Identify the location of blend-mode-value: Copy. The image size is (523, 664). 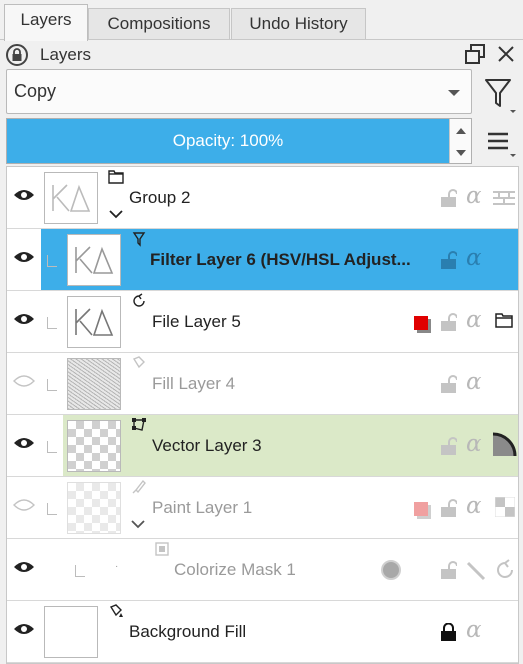
(35, 91).